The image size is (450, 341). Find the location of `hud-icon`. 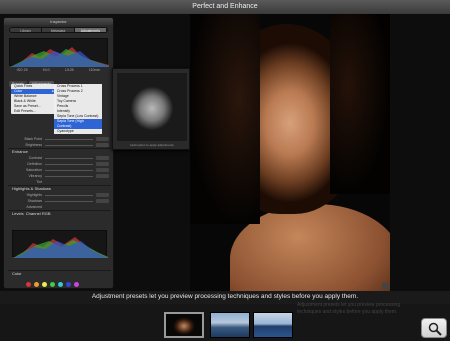

hud-icon is located at coordinates (385, 286).